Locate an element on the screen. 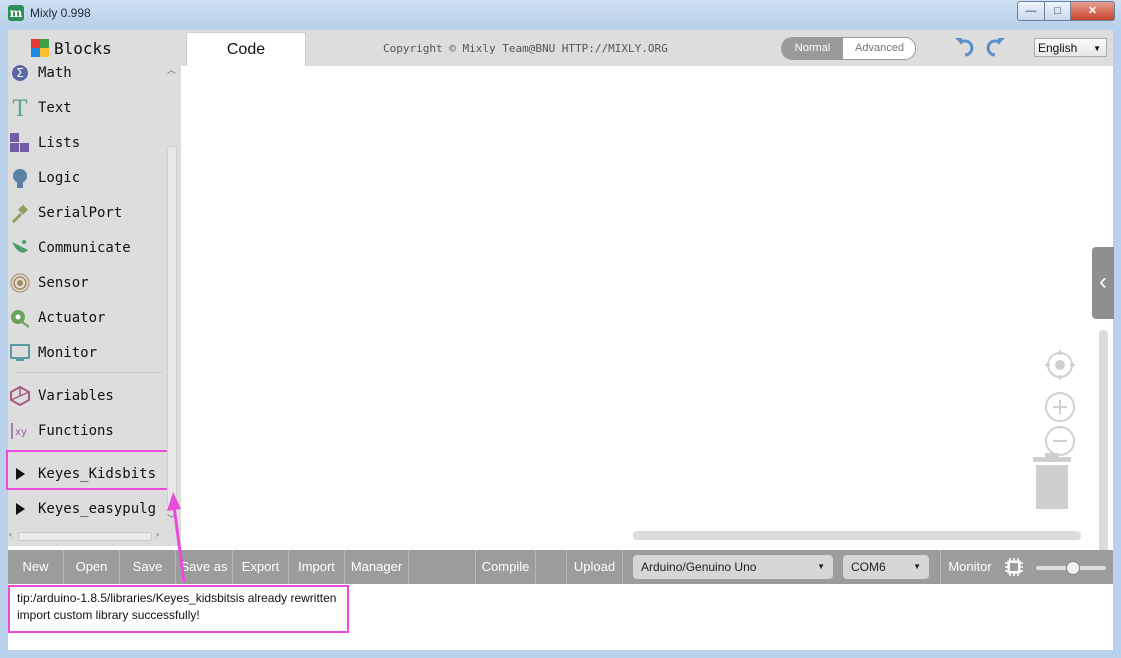 The image size is (1121, 658). mode-toggle: Normal Advanced is located at coordinates (848, 48).